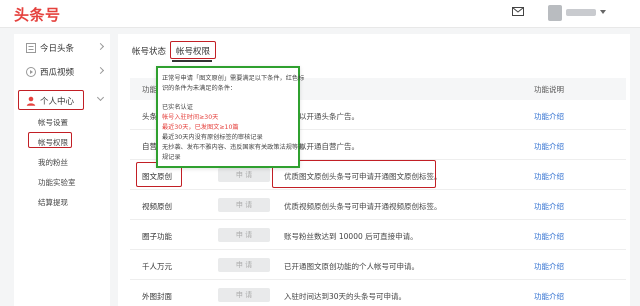  What do you see at coordinates (212, 137) in the screenshot?
I see `tooltip-line: 最近30天内没有原创标签的审核记录` at bounding box center [212, 137].